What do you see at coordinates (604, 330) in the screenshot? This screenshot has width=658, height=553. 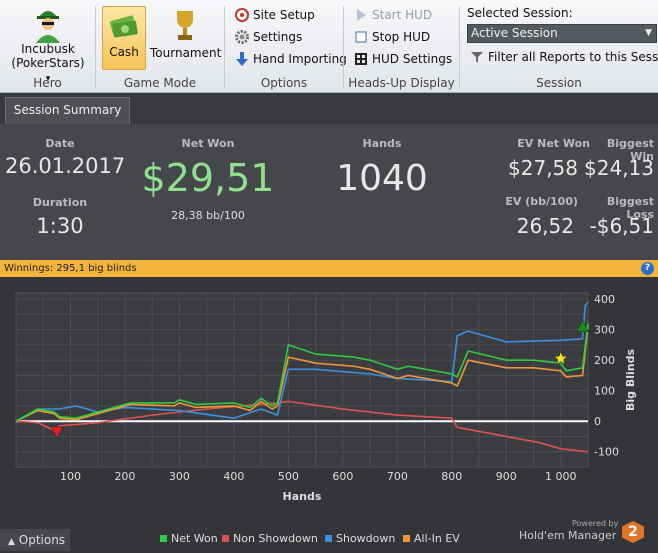 I see `y-tick-label: 300` at bounding box center [604, 330].